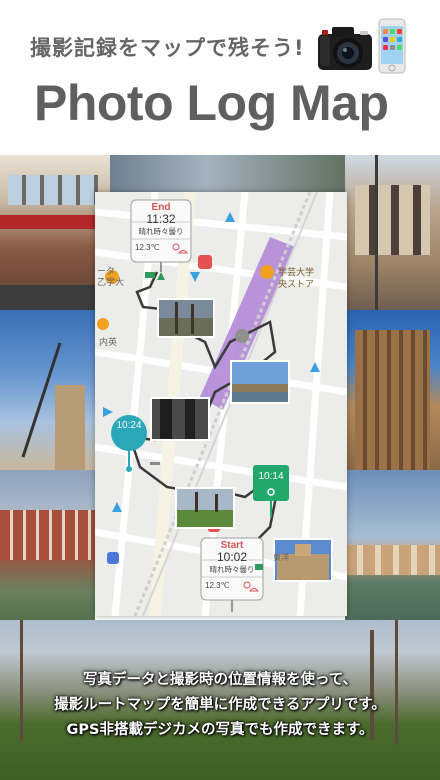 Image resolution: width=440 pixels, height=780 pixels. I want to click on app-title: Photo Log Map, so click(211, 103).